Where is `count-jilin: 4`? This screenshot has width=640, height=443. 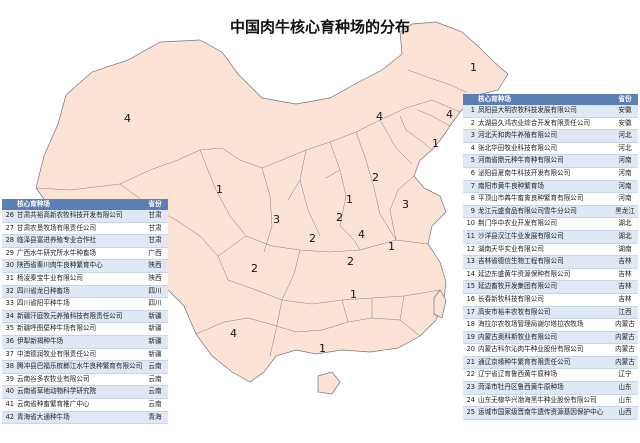
count-jilin: 4 is located at coordinates (449, 114).